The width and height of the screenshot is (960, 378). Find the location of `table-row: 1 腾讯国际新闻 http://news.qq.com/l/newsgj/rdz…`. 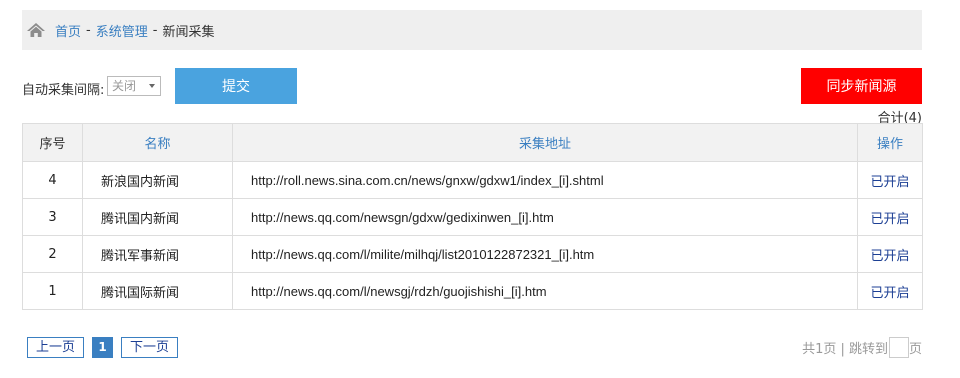

table-row: 1 腾讯国际新闻 http://news.qq.com/l/newsgj/rdz… is located at coordinates (472, 291).